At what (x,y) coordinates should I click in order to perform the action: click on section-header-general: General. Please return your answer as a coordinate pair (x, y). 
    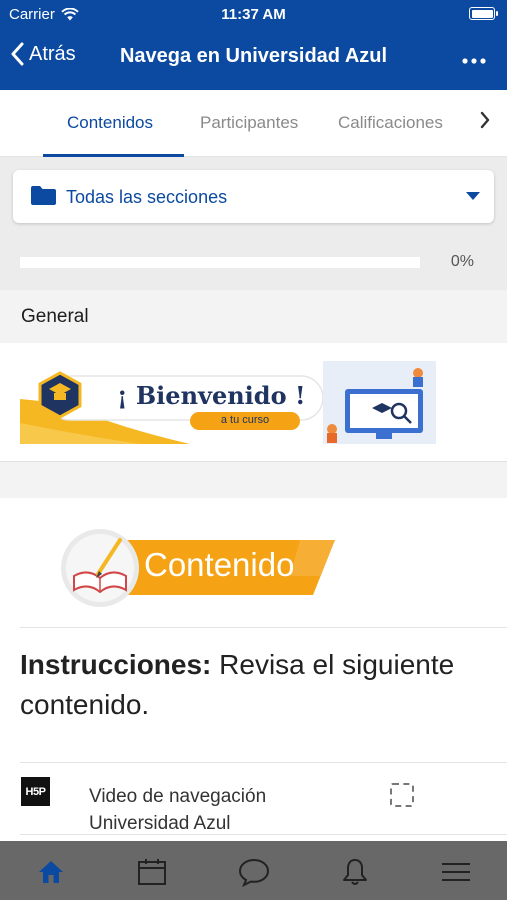
    Looking at the image, I should click on (253, 316).